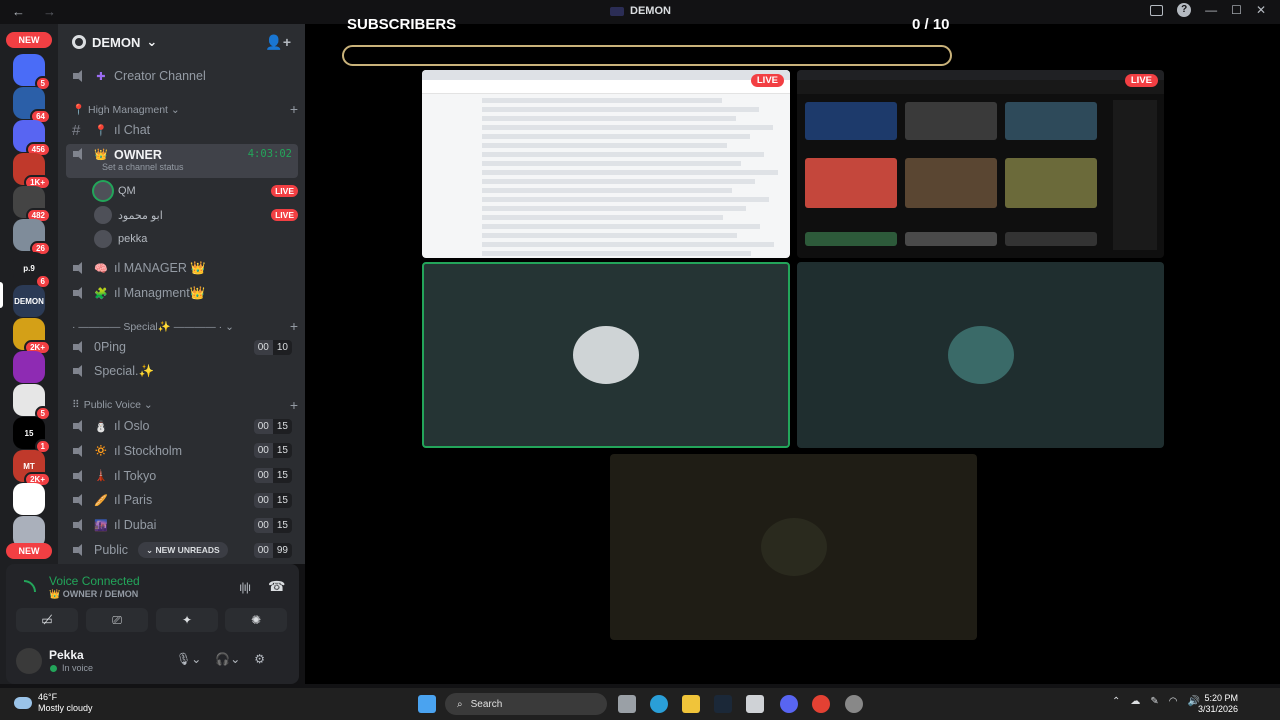 The image size is (1280, 720). I want to click on weather-widget: 46°F Mostly cloudy, so click(53, 703).